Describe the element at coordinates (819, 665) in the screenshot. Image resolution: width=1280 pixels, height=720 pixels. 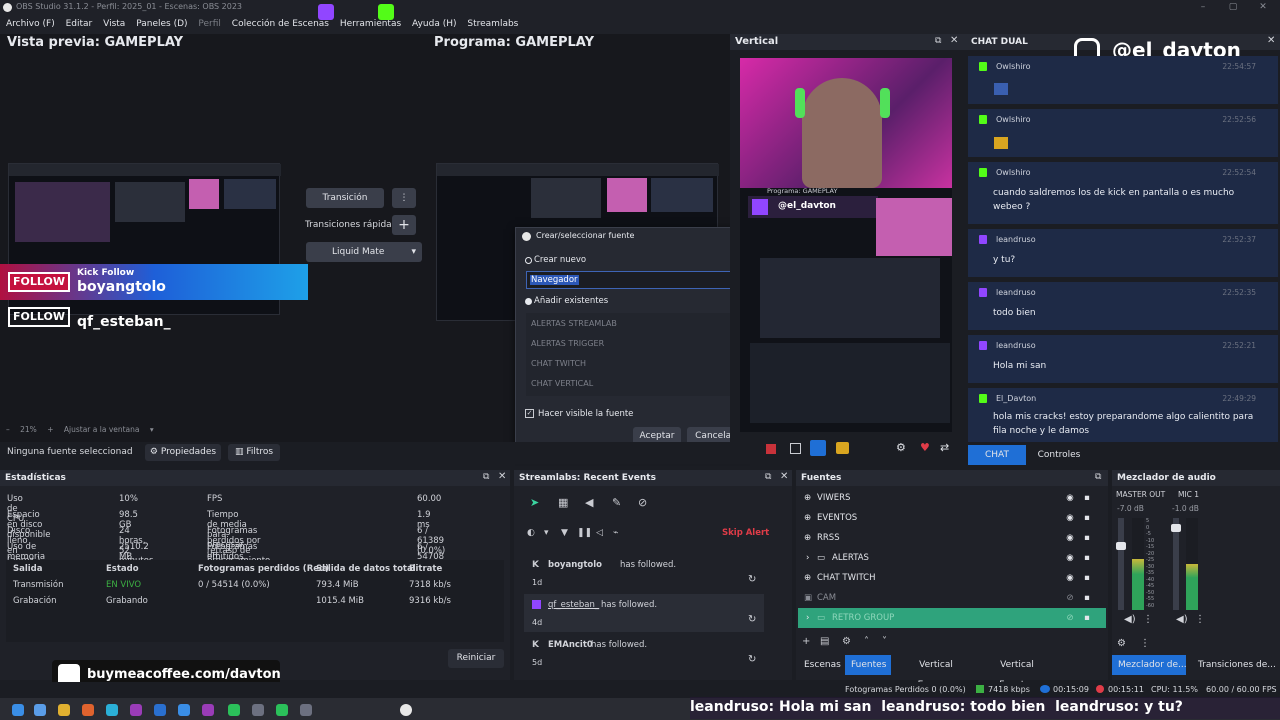
I see `tab-escenas: Escenas` at that location.